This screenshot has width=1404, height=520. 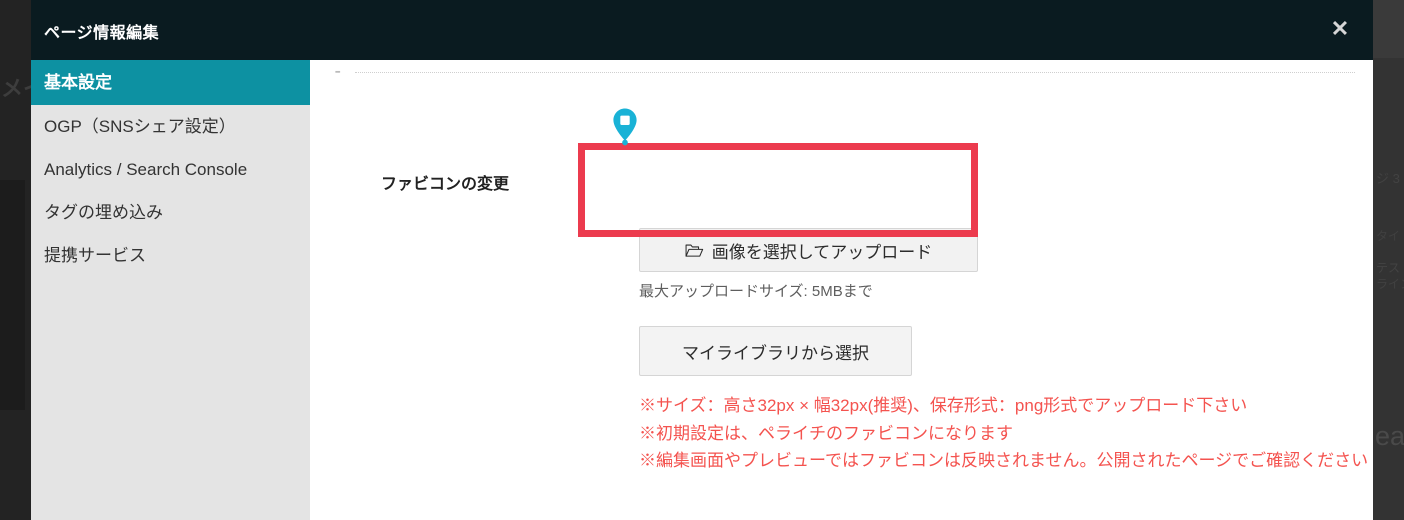 What do you see at coordinates (694, 250) in the screenshot?
I see `open-folder-icon` at bounding box center [694, 250].